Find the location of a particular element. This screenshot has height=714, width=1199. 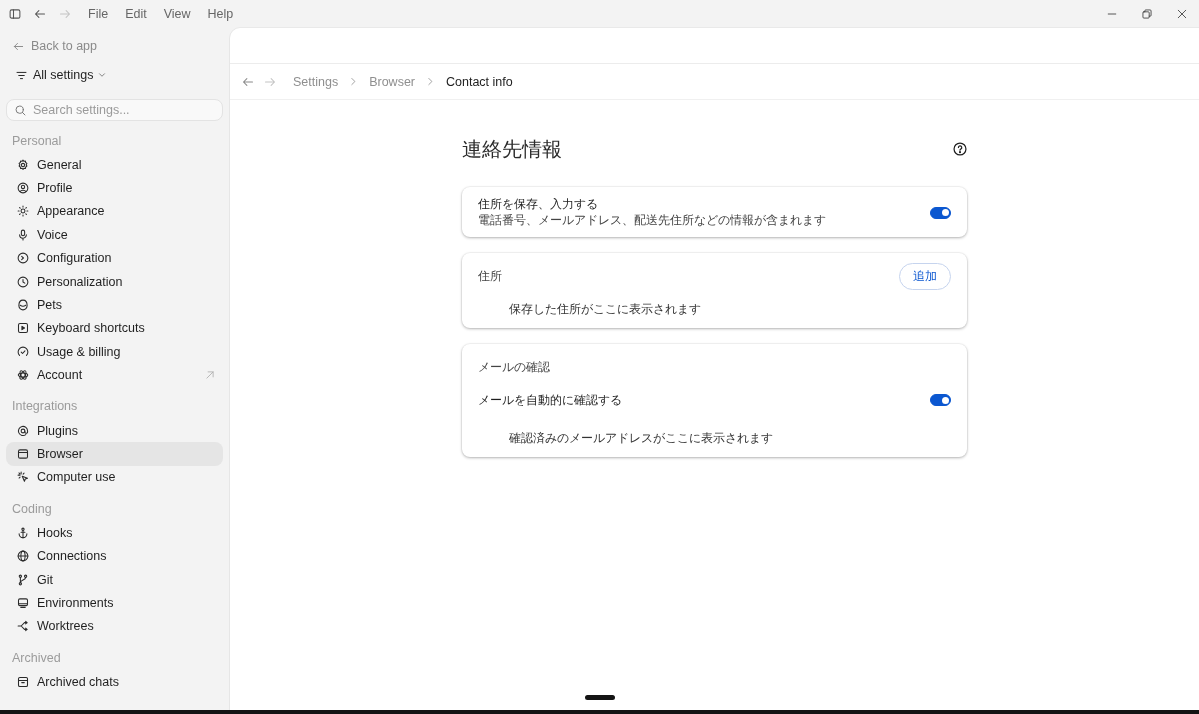

search-icon is located at coordinates (20, 110).